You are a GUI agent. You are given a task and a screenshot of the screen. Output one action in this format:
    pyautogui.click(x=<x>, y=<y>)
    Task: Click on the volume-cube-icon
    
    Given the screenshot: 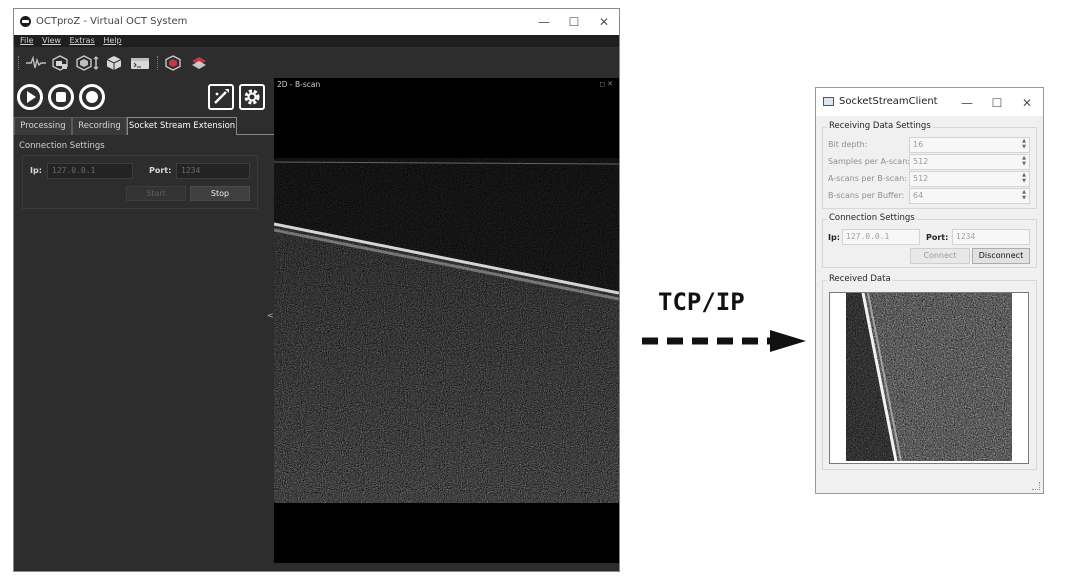 What is the action you would take?
    pyautogui.click(x=114, y=63)
    